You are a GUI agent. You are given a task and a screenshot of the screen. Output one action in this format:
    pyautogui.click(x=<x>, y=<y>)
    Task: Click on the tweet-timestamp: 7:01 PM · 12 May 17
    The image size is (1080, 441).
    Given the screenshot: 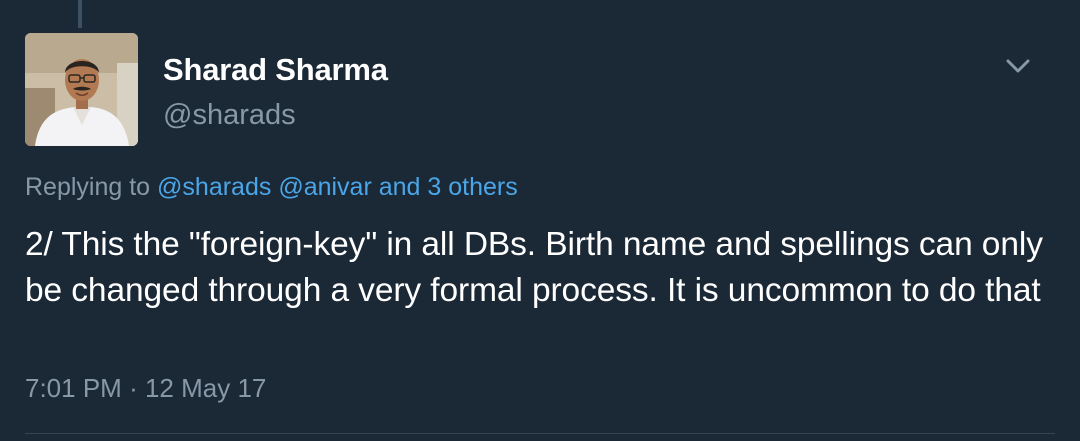 What is the action you would take?
    pyautogui.click(x=145, y=388)
    